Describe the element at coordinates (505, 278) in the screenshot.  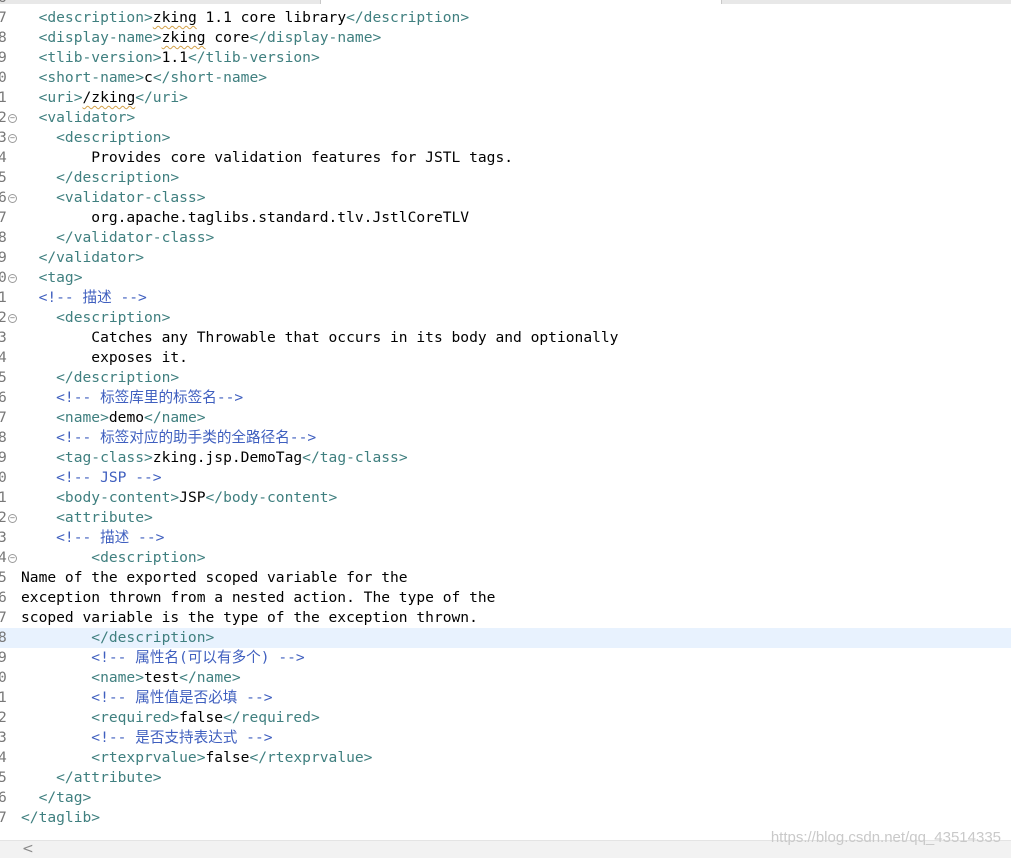
I see `code-line: 0− <tag>` at that location.